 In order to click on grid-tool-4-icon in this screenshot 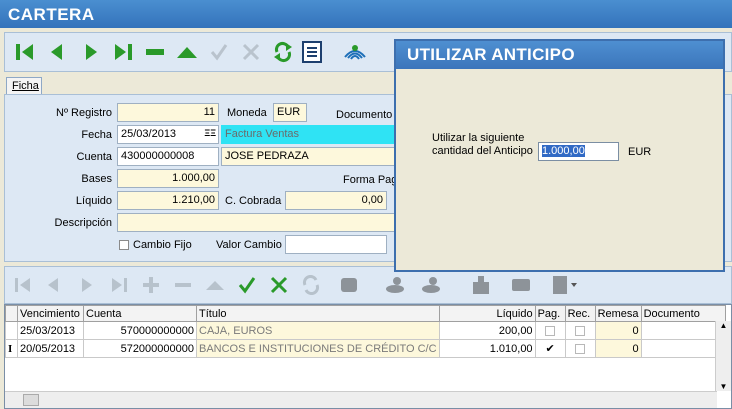, I will do `click(481, 285)`.